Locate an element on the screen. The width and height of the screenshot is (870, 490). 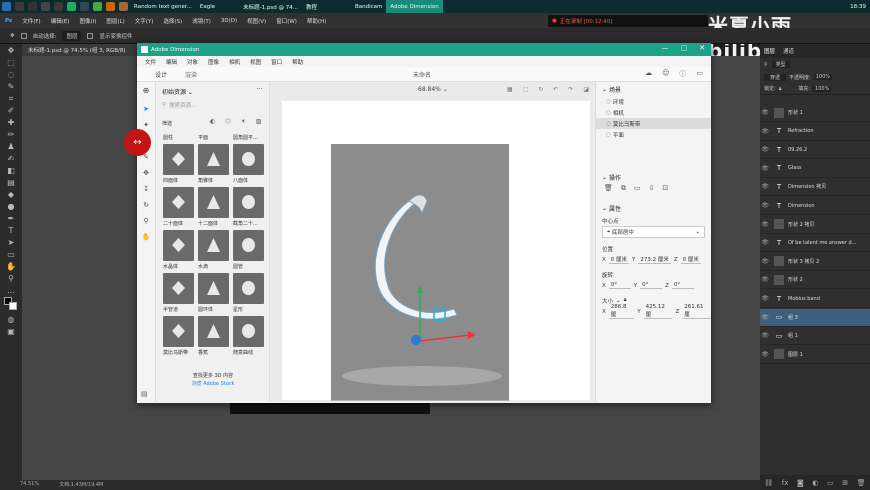
menu-item: 相机 is located at coordinates (234, 62).